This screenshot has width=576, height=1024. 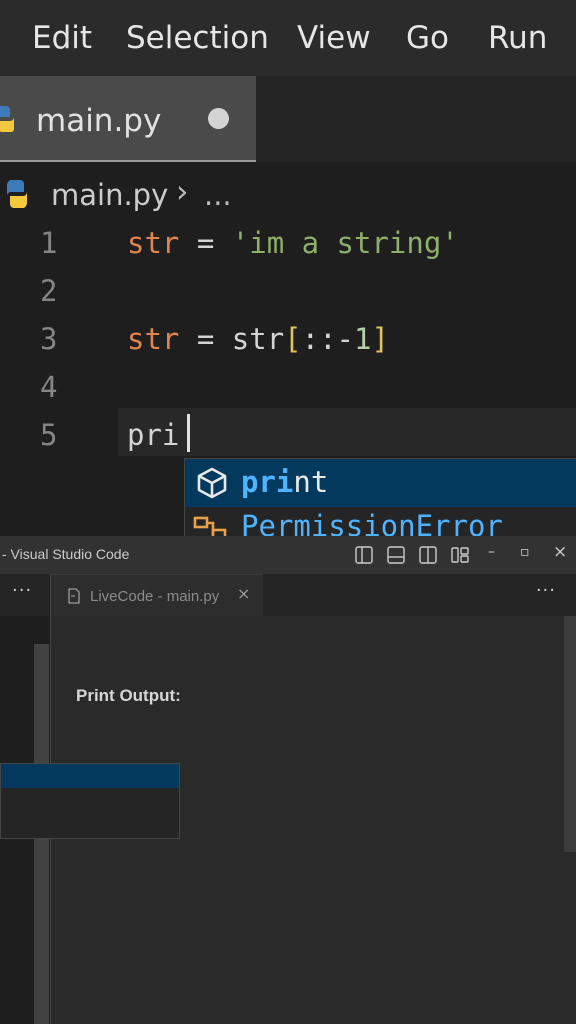 I want to click on line-number: 1, so click(x=49, y=243).